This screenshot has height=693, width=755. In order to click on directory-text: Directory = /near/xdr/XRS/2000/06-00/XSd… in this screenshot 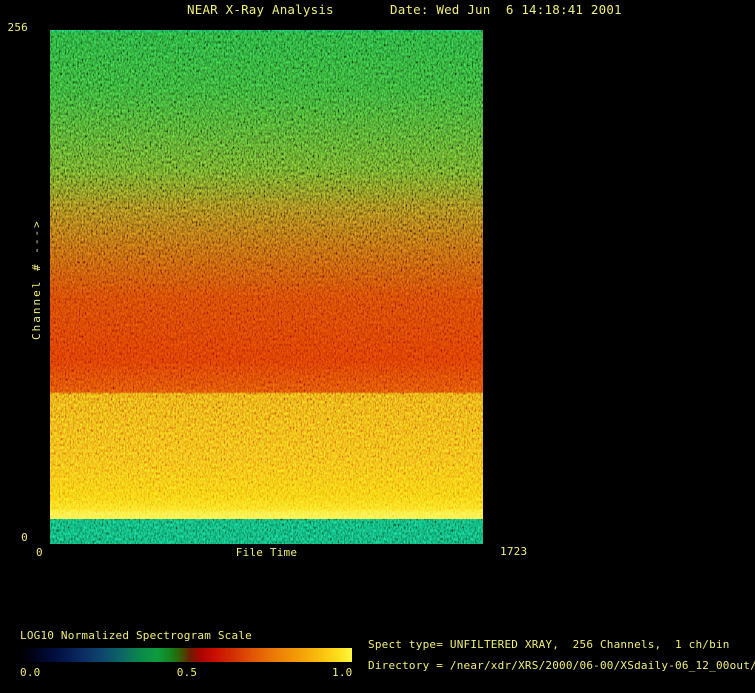, I will do `click(561, 665)`.